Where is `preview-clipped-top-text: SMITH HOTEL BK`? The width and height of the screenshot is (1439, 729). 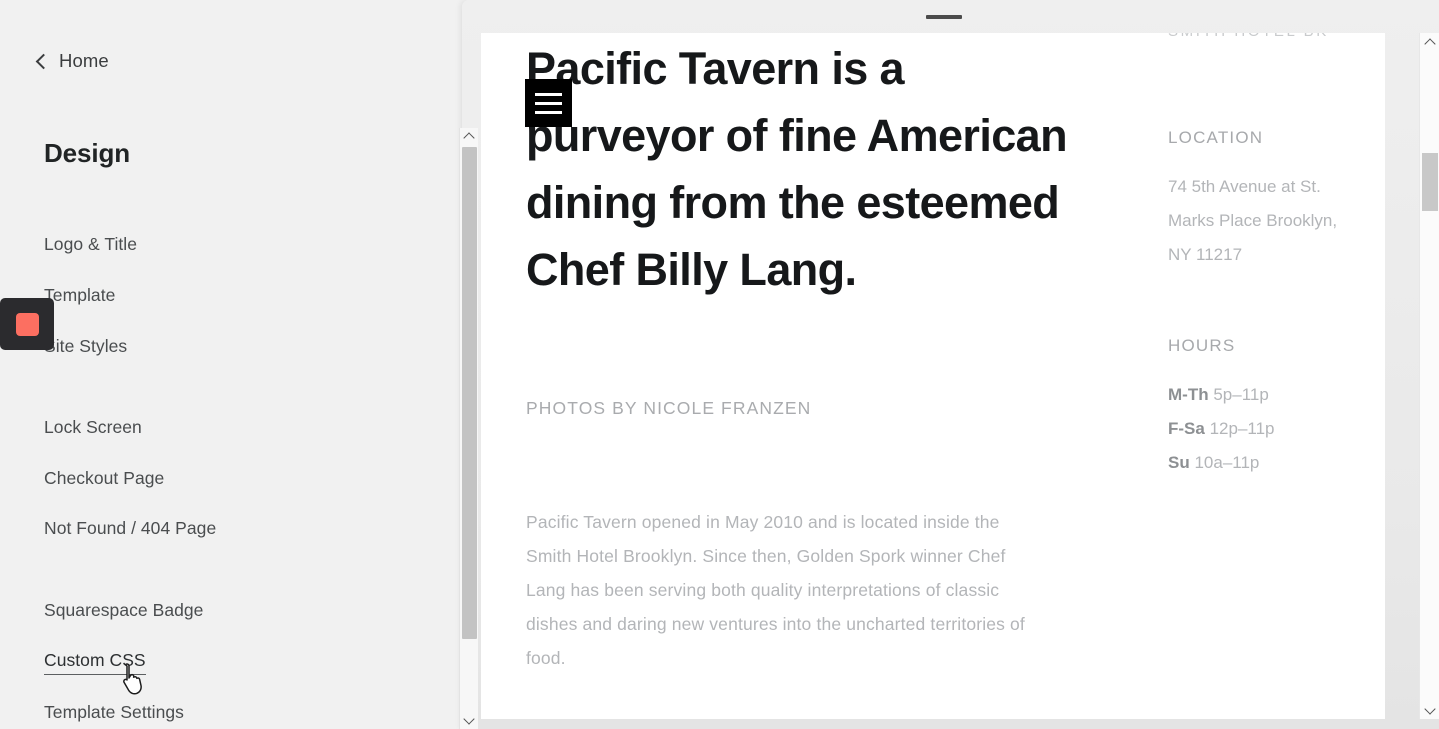 preview-clipped-top-text: SMITH HOTEL BK is located at coordinates (1248, 36).